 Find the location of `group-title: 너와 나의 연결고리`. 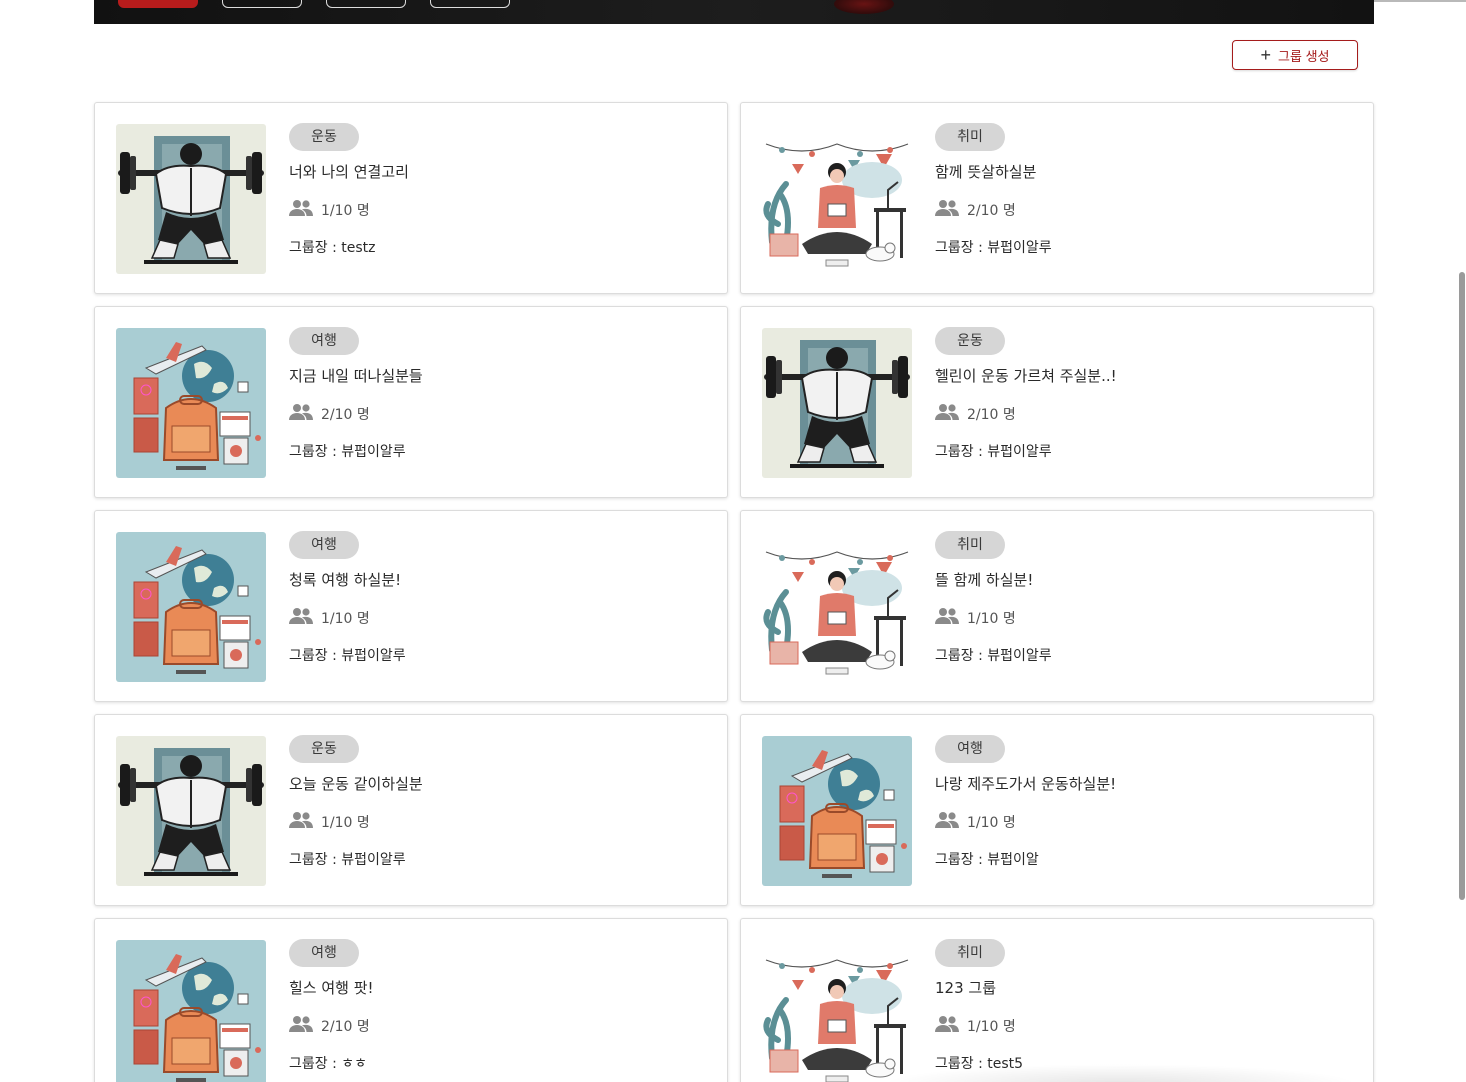

group-title: 너와 나의 연결고리 is located at coordinates (349, 172).